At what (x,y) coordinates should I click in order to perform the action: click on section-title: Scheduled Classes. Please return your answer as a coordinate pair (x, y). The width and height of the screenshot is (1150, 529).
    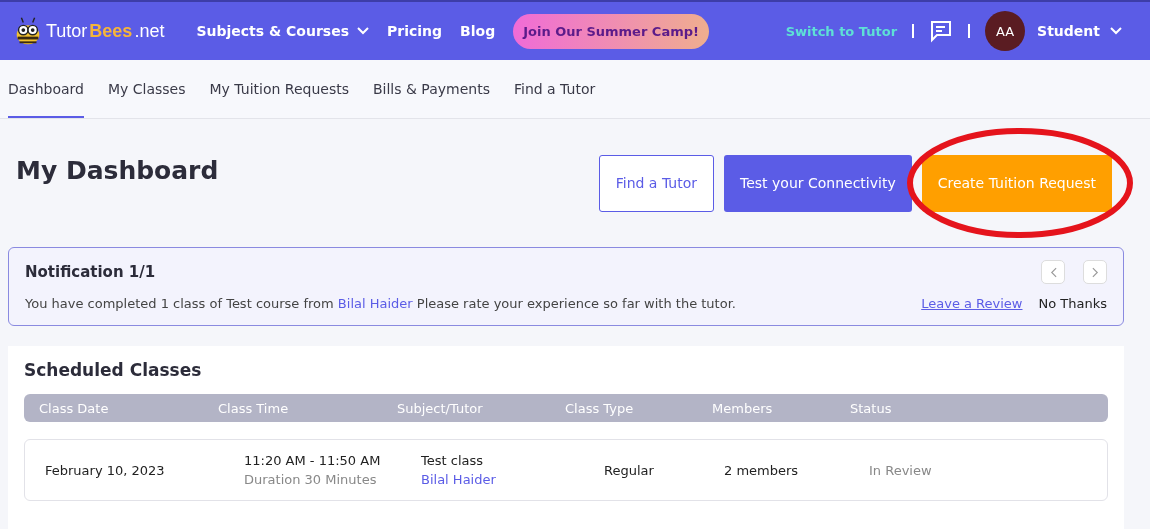
    Looking at the image, I should click on (113, 370).